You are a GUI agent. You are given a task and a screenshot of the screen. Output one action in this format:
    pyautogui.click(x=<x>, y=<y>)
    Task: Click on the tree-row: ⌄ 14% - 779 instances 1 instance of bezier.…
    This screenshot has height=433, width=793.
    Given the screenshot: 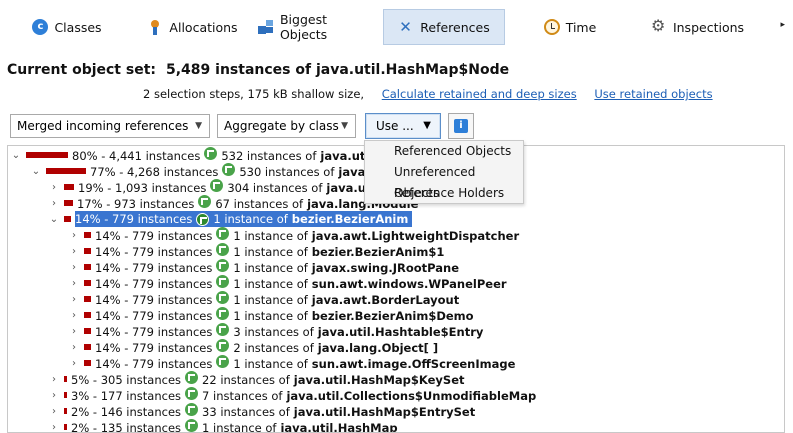 What is the action you would take?
    pyautogui.click(x=230, y=219)
    